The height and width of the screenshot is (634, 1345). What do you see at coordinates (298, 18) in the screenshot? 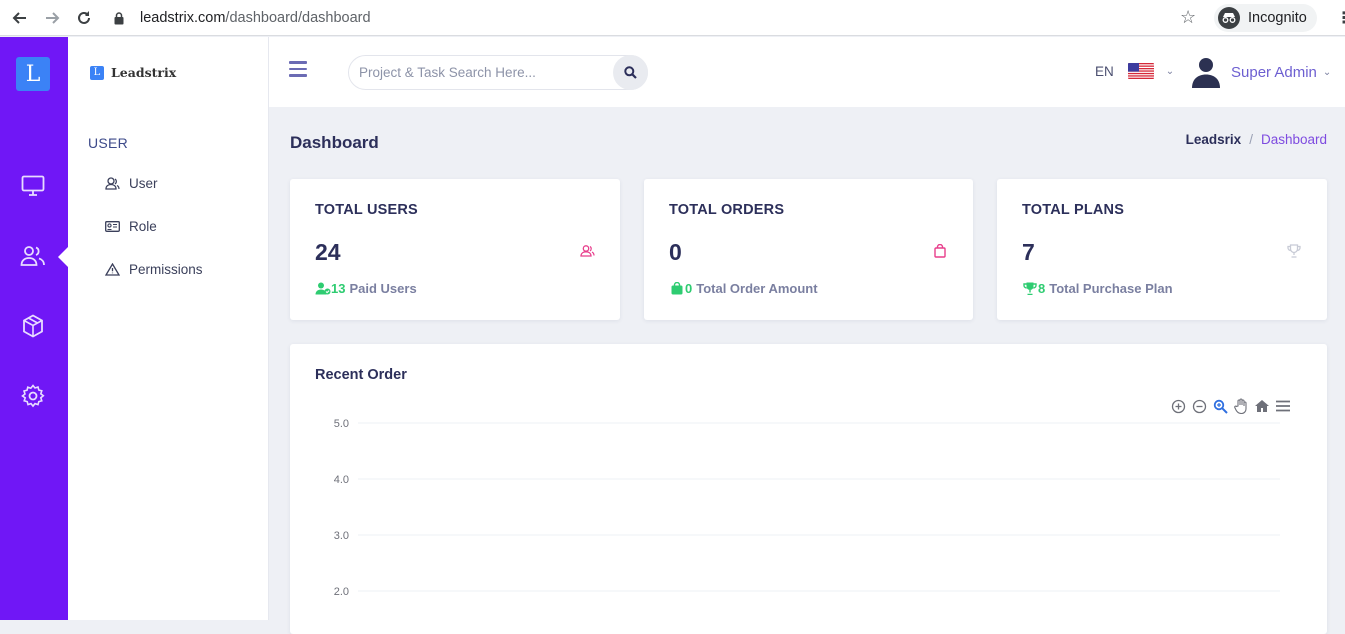
I see `url-path: /dashboard/dashboard` at bounding box center [298, 18].